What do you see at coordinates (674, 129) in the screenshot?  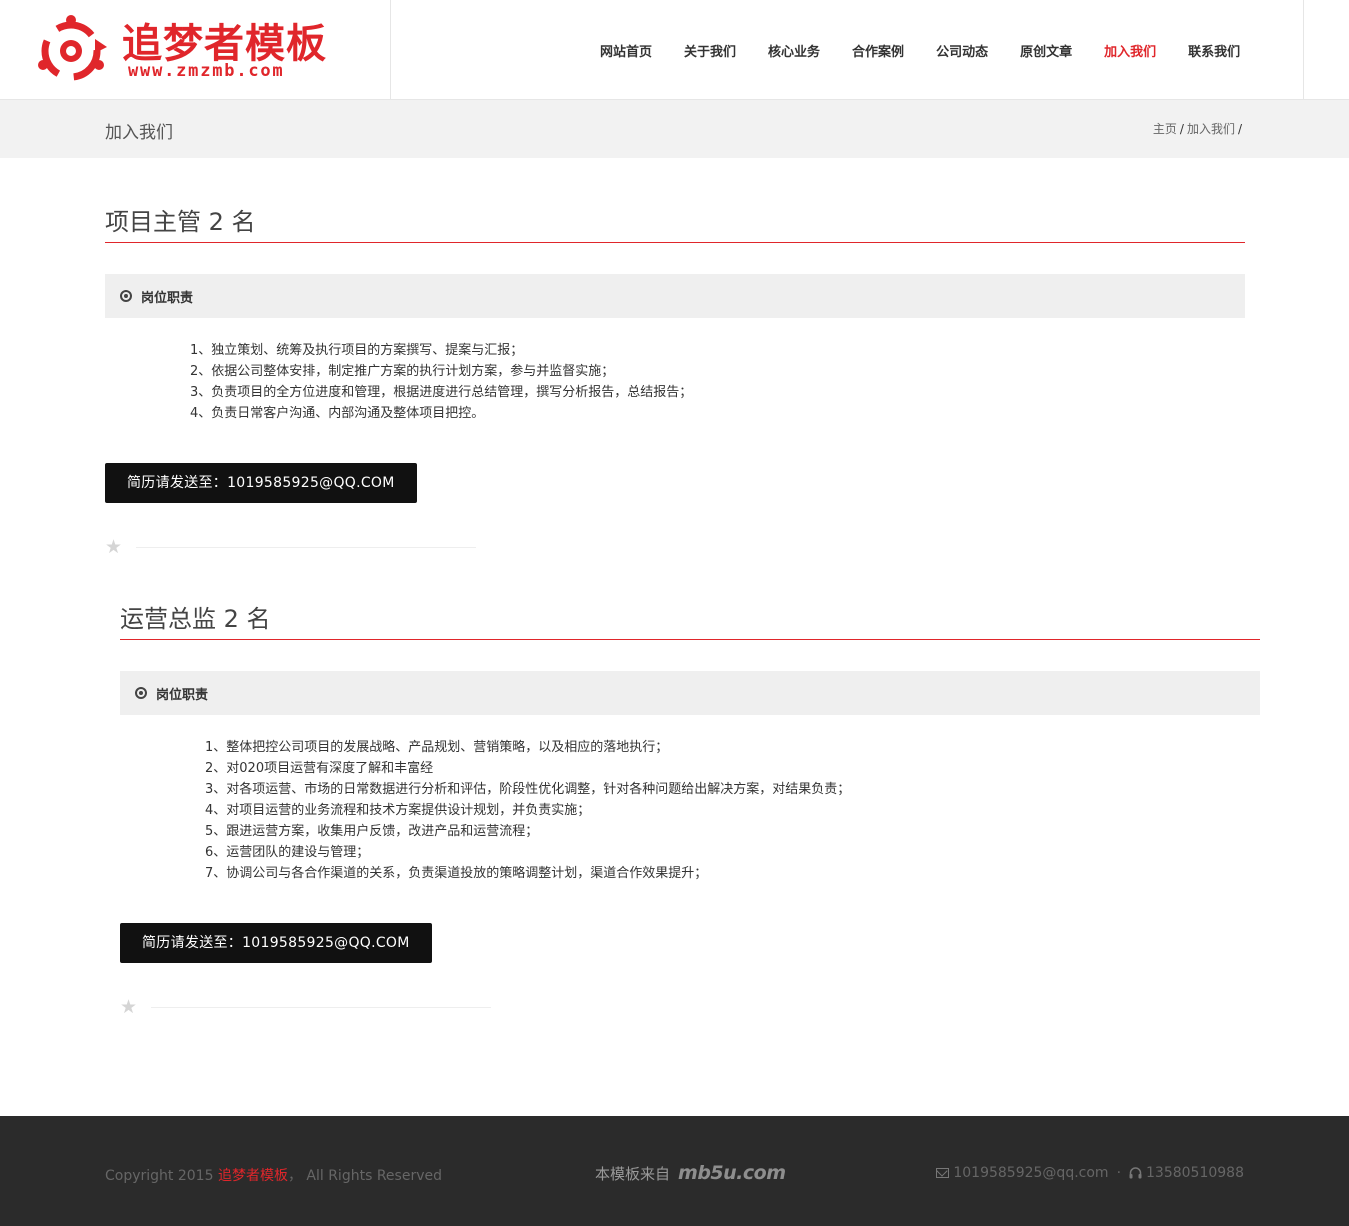 I see `page-title-bar: 加入我们 主页 / 加入我们 /` at bounding box center [674, 129].